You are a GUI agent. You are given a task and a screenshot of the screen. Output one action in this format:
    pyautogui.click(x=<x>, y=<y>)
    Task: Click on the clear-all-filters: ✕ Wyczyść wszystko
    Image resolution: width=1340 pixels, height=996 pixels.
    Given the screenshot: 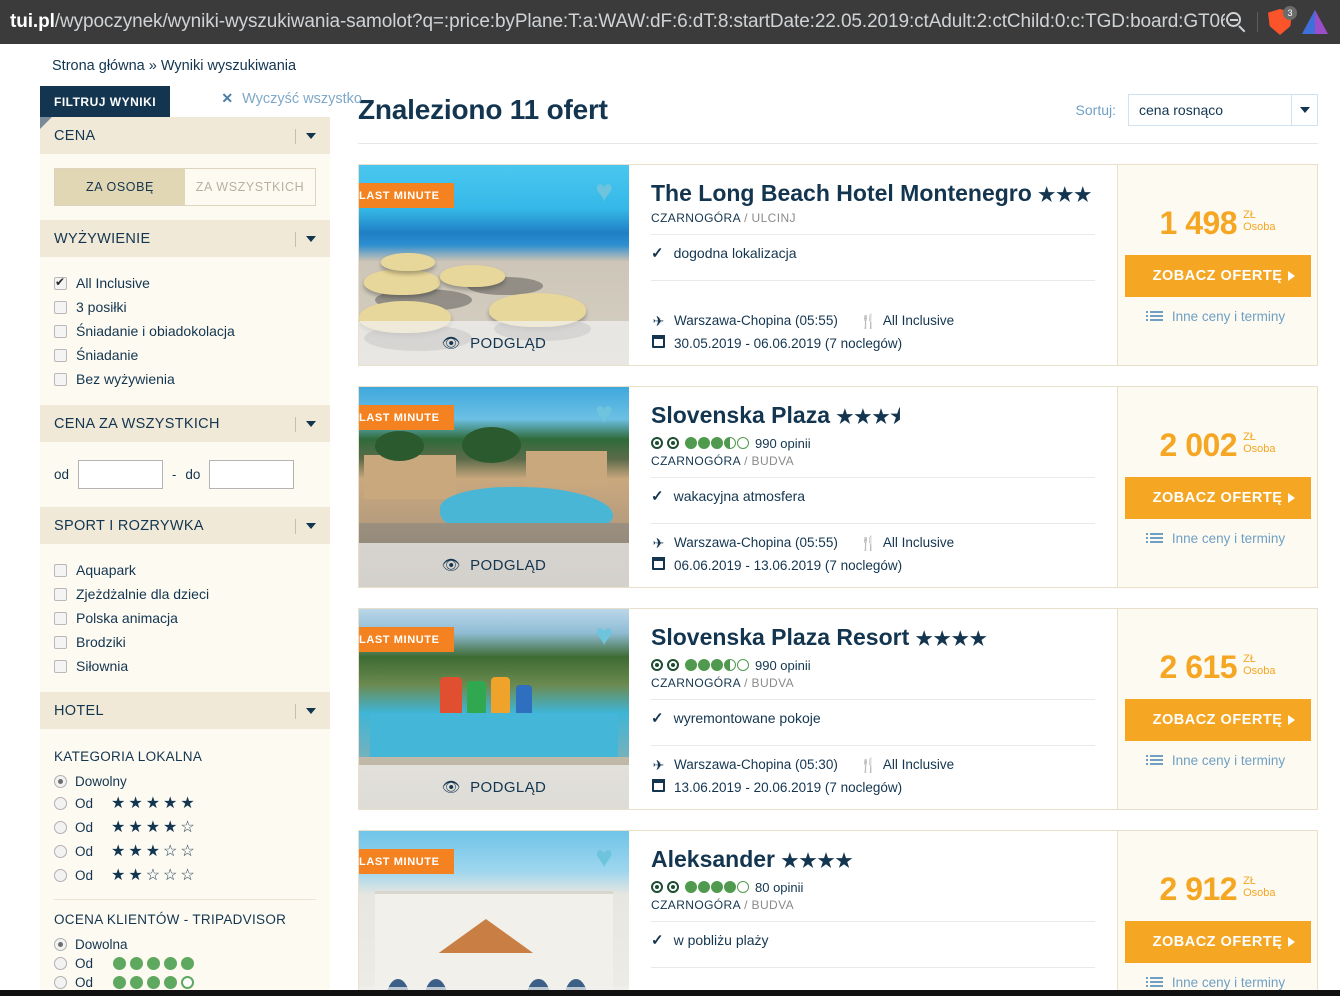 What is the action you would take?
    pyautogui.click(x=291, y=98)
    